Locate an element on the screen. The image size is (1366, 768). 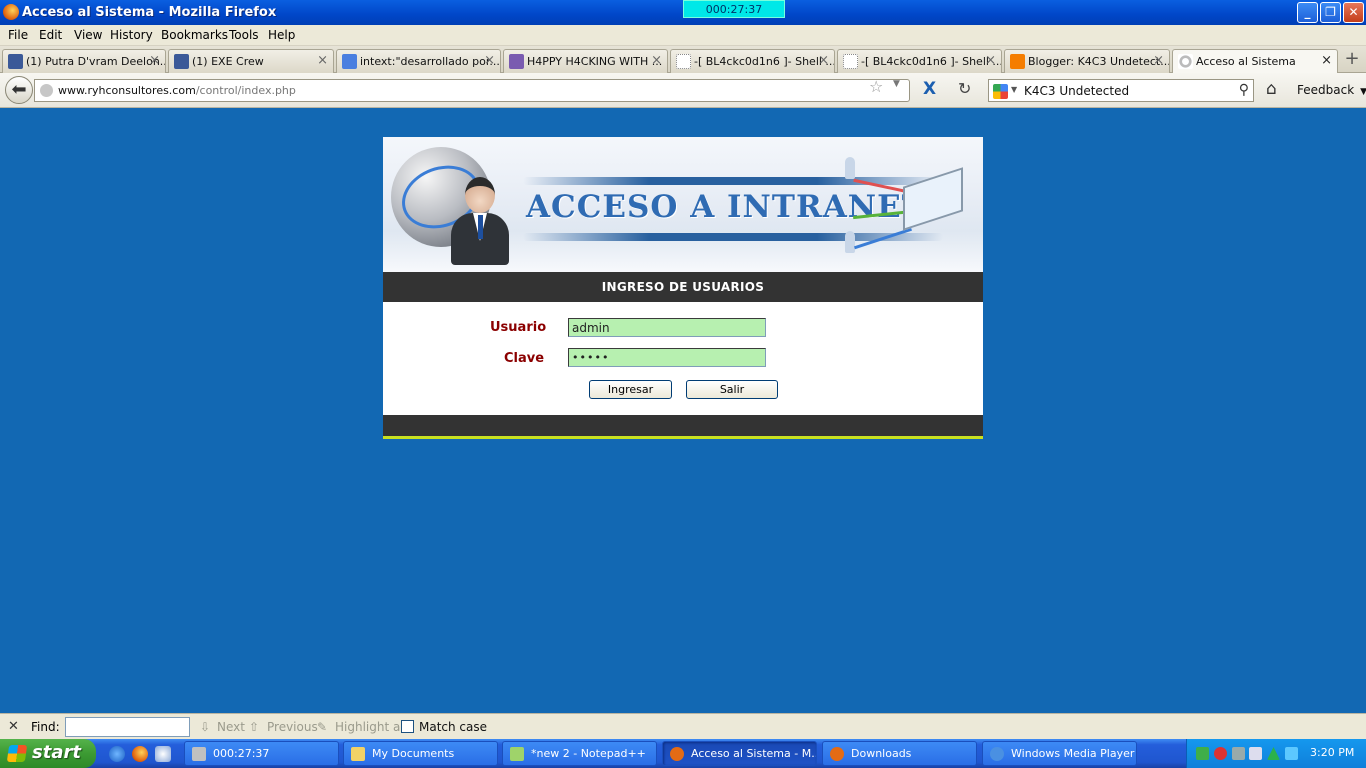
tab-shell-2: -[ BL4ckc0d1n6 ]- Shell ... × is located at coordinates (919, 61).